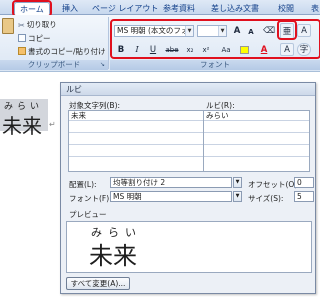  Describe the element at coordinates (108, 43) in the screenshot. I see `group-separator` at that location.